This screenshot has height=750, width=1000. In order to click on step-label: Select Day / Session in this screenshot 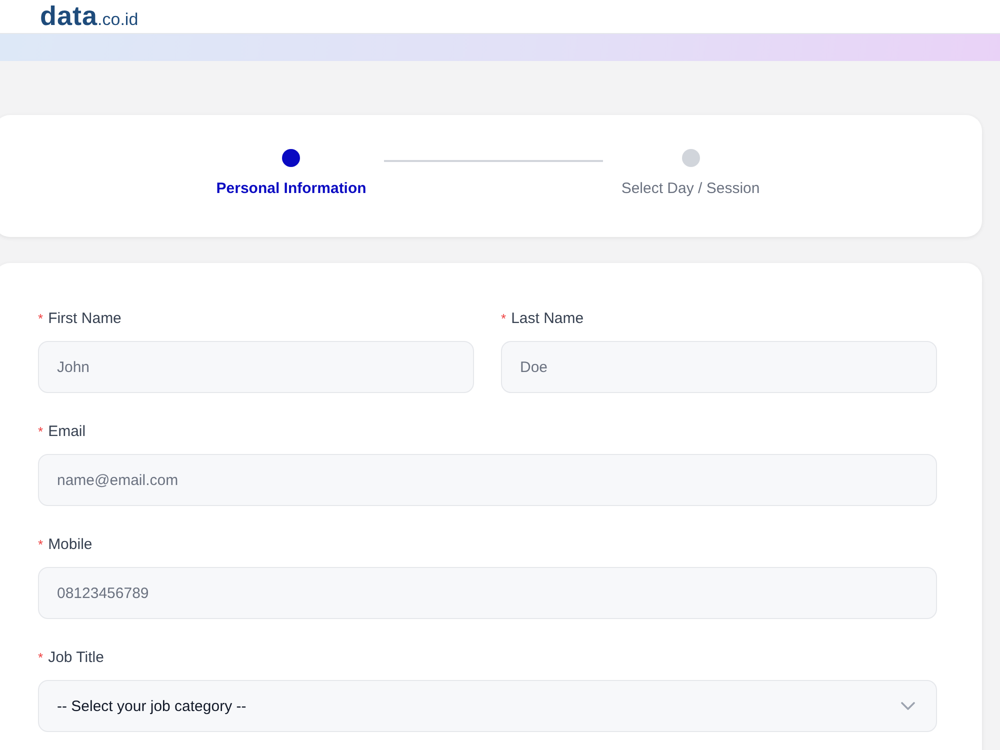, I will do `click(690, 189)`.